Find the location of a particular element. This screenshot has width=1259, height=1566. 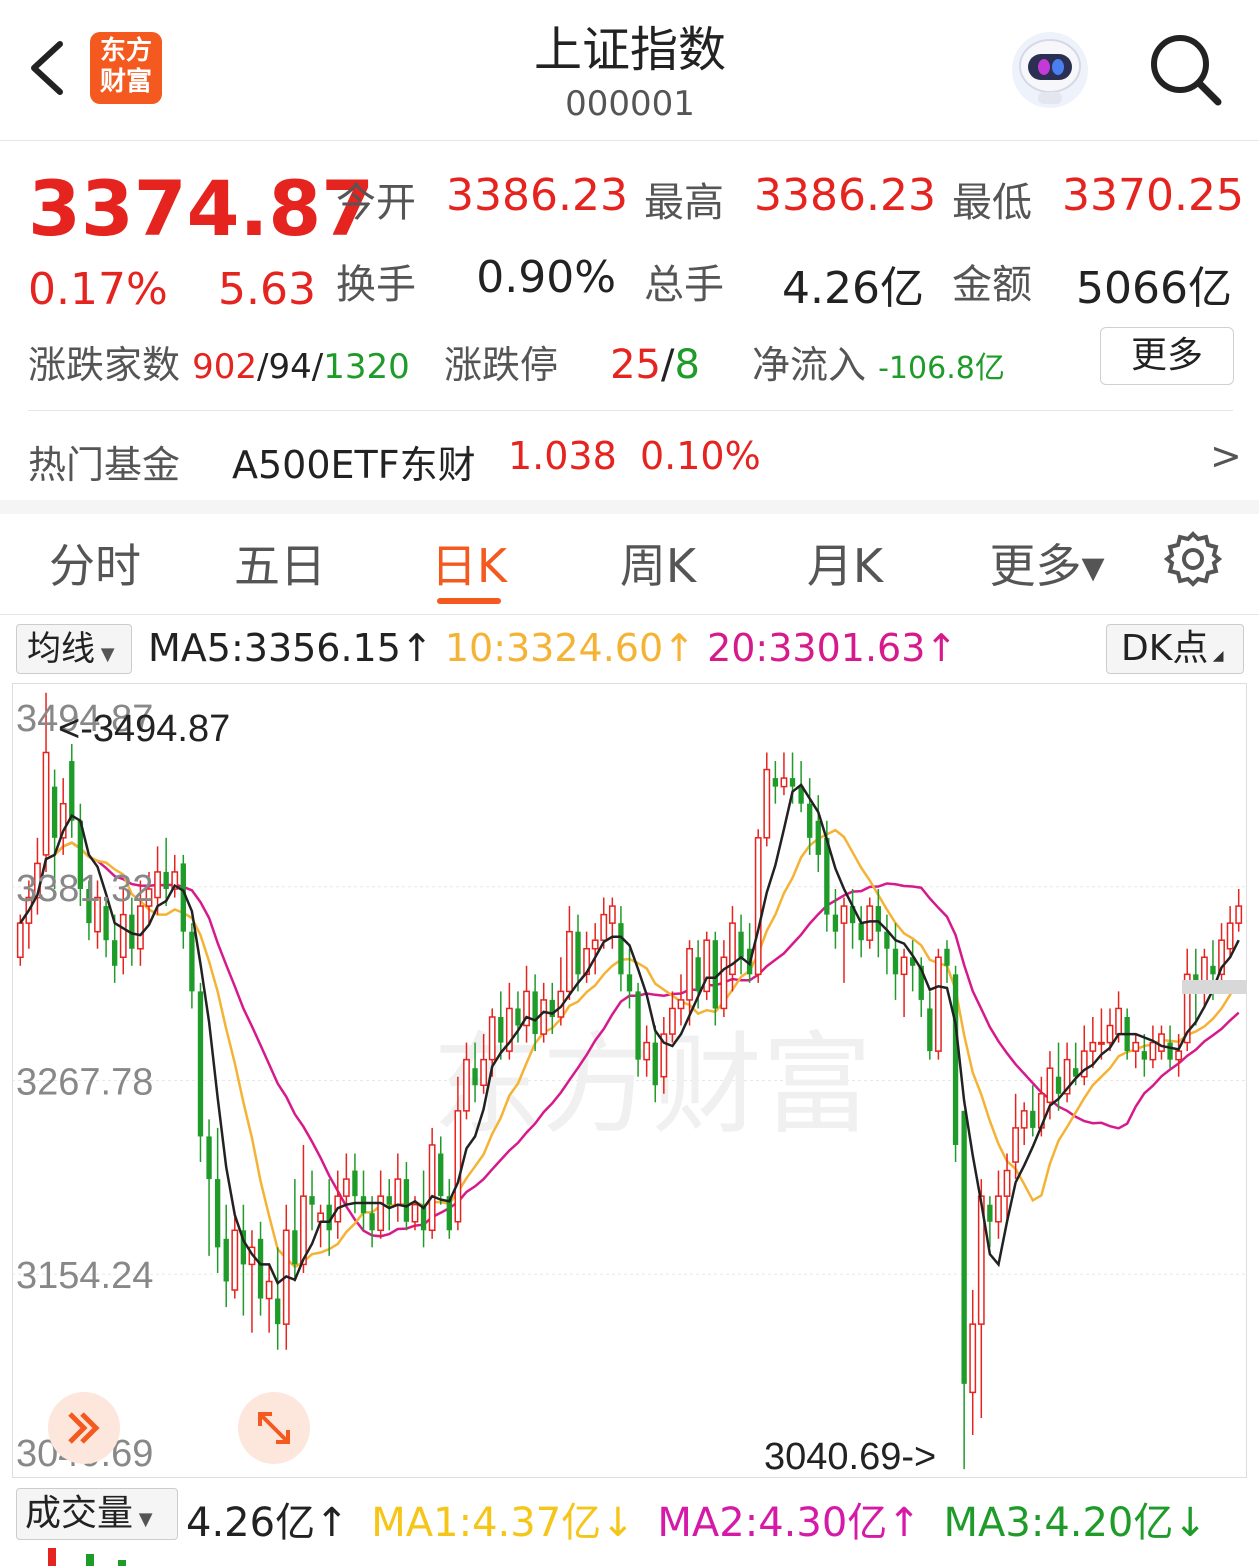

decline-count: 1320 is located at coordinates (366, 367).